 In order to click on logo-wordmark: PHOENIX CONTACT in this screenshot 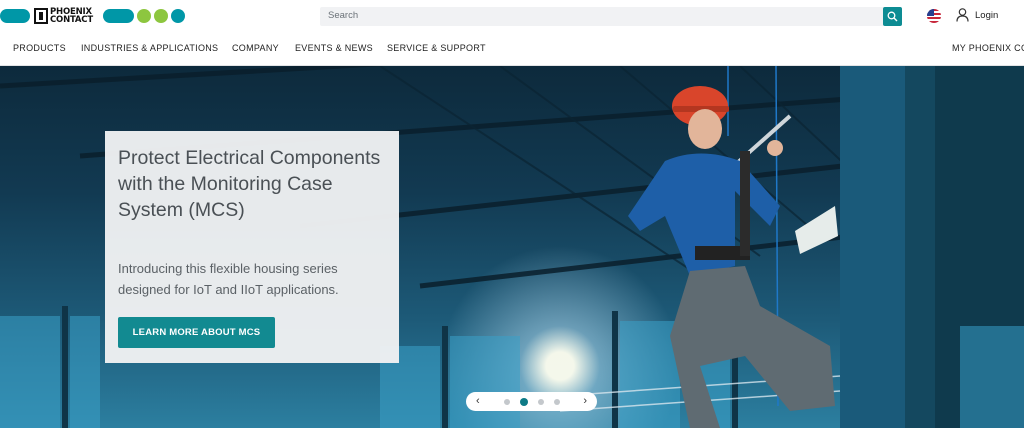, I will do `click(63, 16)`.